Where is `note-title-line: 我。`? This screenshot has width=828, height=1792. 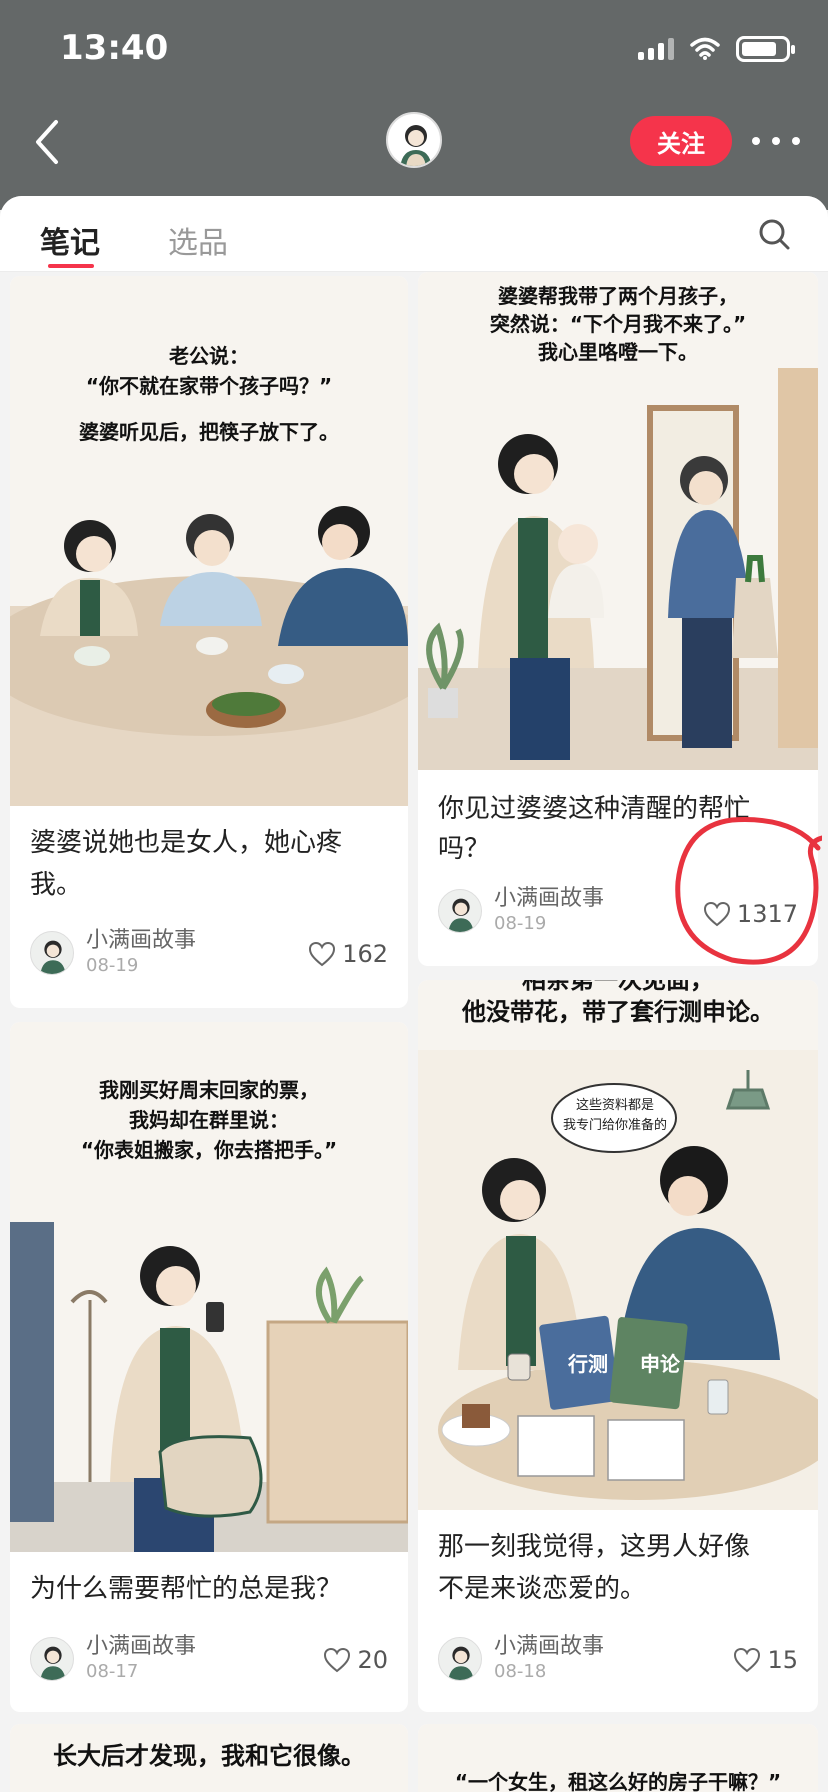
note-title-line: 我。 is located at coordinates (56, 885).